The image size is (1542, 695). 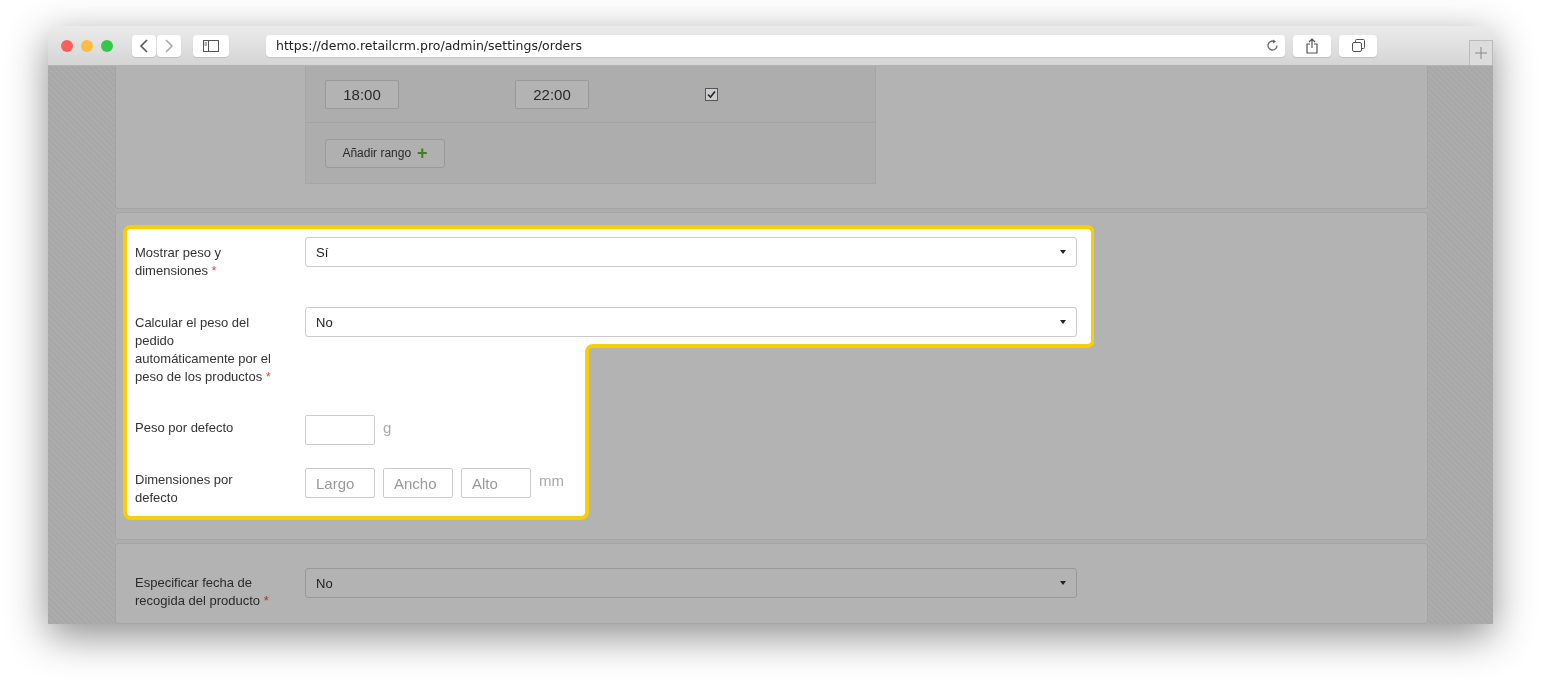 What do you see at coordinates (775, 45) in the screenshot?
I see `address-bar: https://demo.retailcrm.pro/admin/settings/orders` at bounding box center [775, 45].